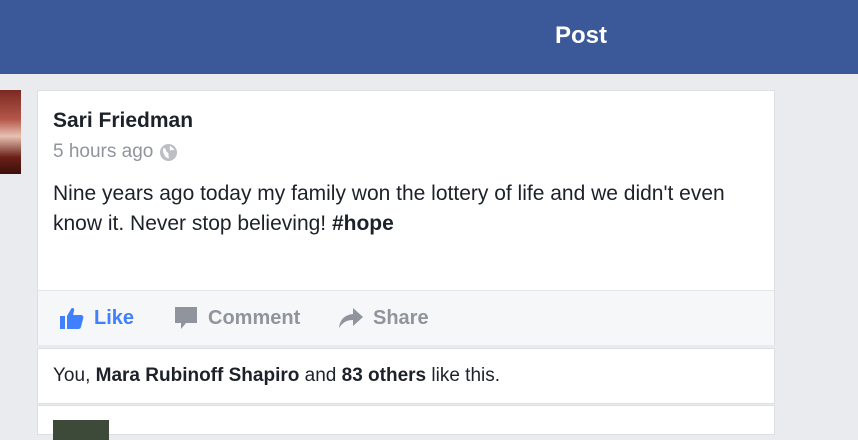  I want to click on comment-card, so click(406, 422).